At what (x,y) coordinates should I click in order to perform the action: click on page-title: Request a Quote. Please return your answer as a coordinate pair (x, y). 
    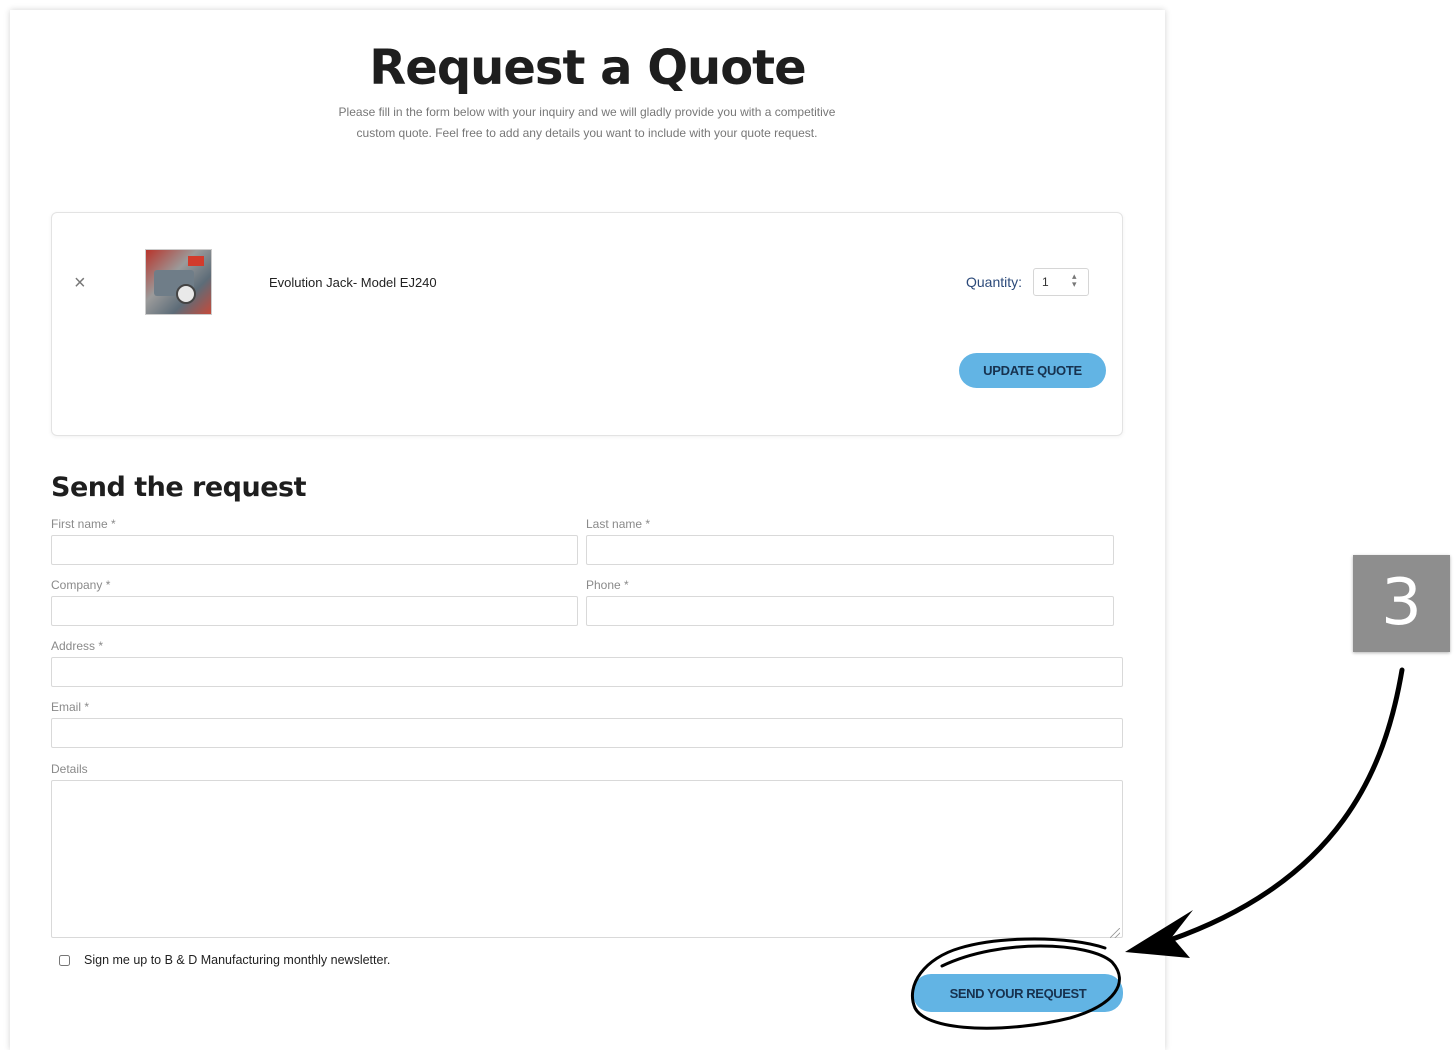
    Looking at the image, I should click on (587, 68).